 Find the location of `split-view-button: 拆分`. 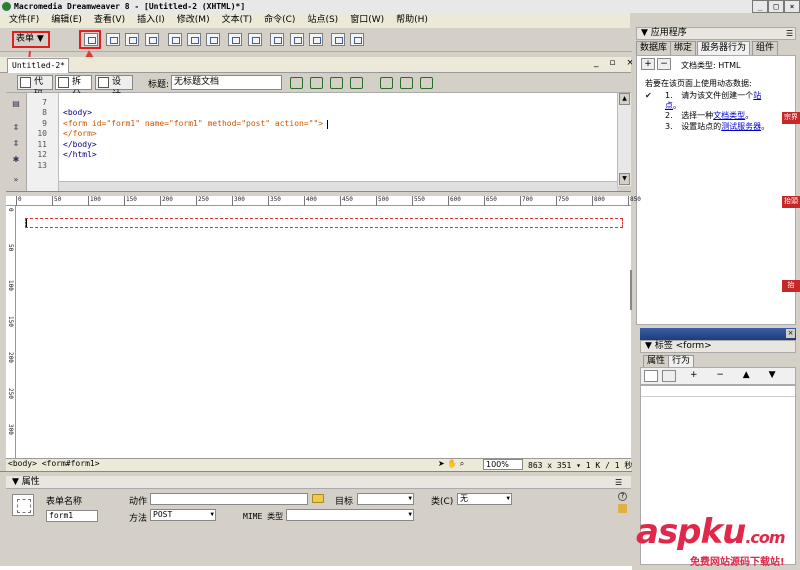

split-view-button: 拆分 is located at coordinates (73, 87).